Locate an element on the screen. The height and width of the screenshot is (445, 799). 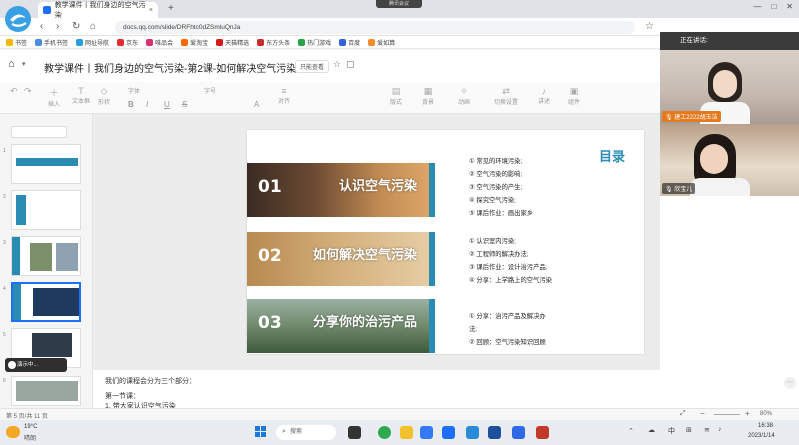
new-tab-button: + is located at coordinates (171, 8).